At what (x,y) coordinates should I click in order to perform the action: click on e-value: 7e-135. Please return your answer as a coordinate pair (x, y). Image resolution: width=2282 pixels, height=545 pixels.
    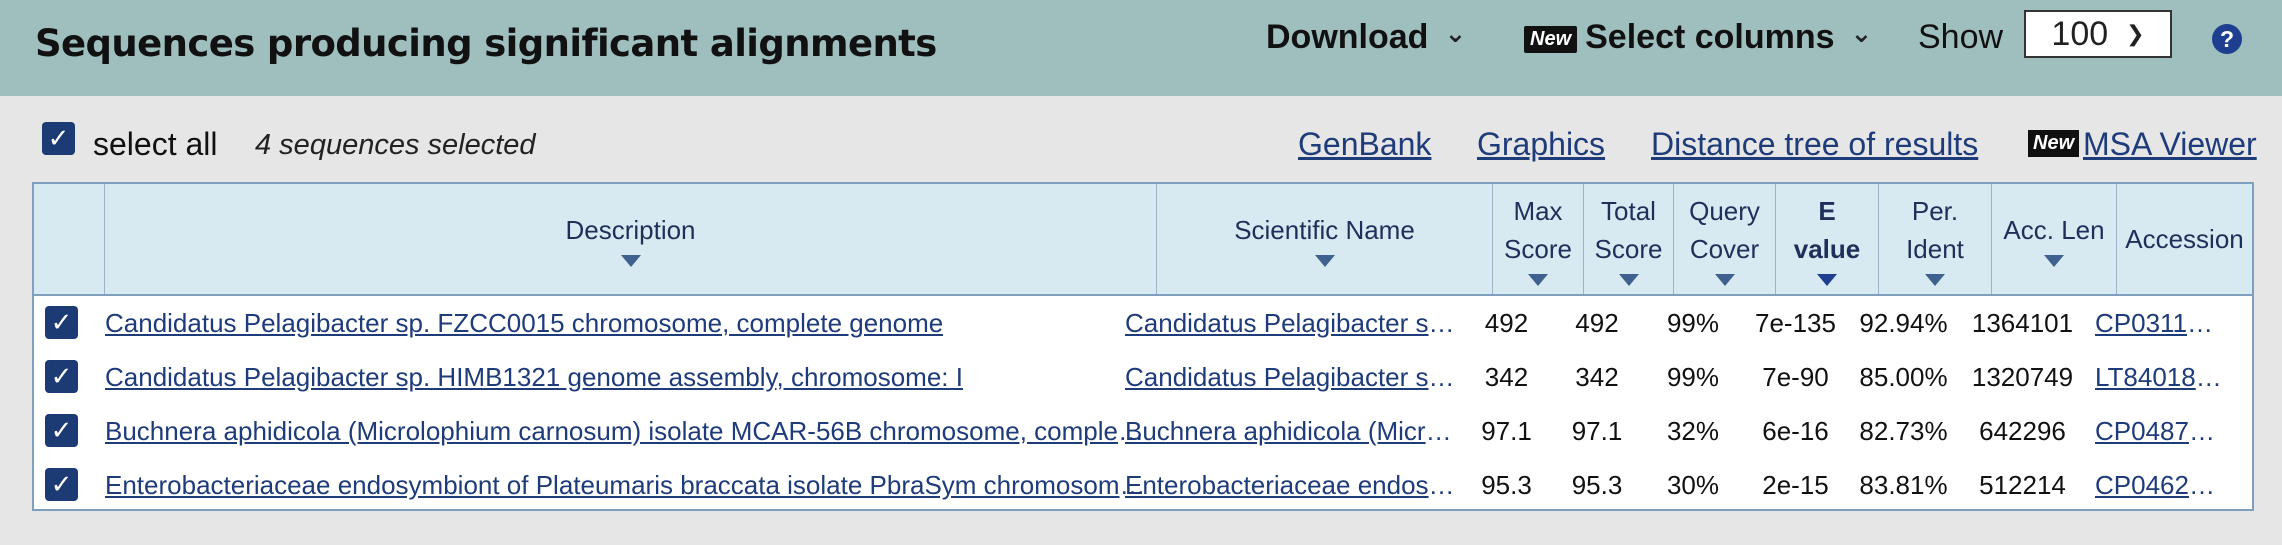
    Looking at the image, I should click on (1795, 322).